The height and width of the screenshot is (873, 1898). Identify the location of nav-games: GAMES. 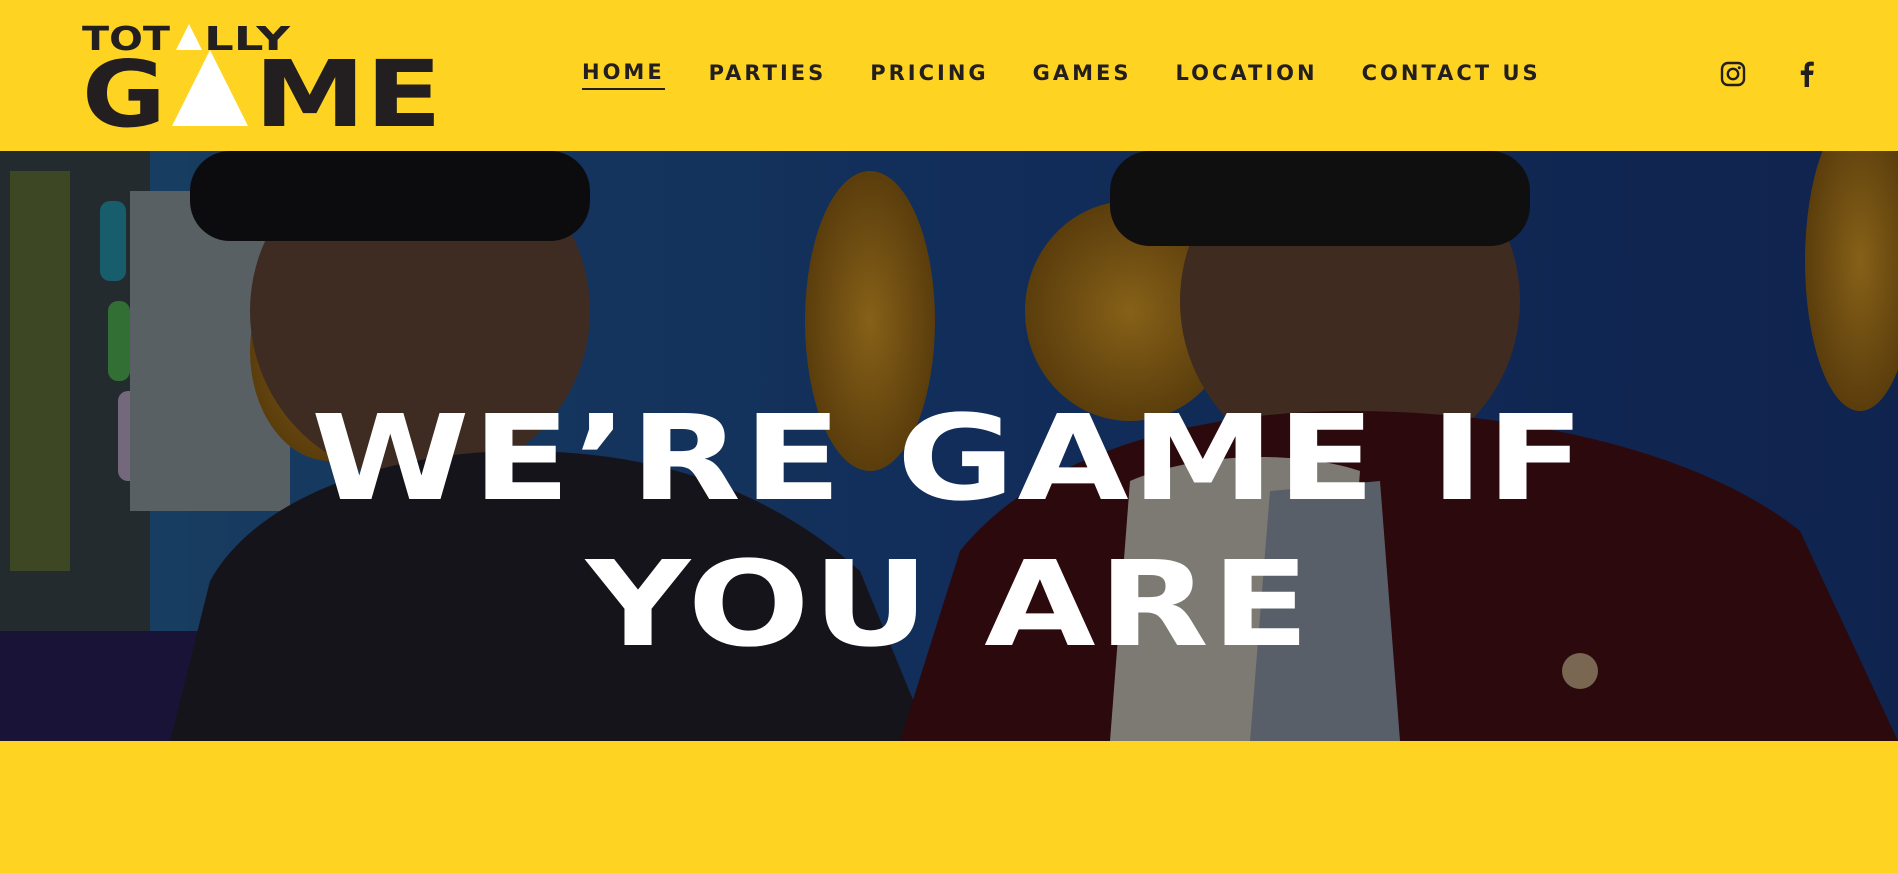
(1082, 75).